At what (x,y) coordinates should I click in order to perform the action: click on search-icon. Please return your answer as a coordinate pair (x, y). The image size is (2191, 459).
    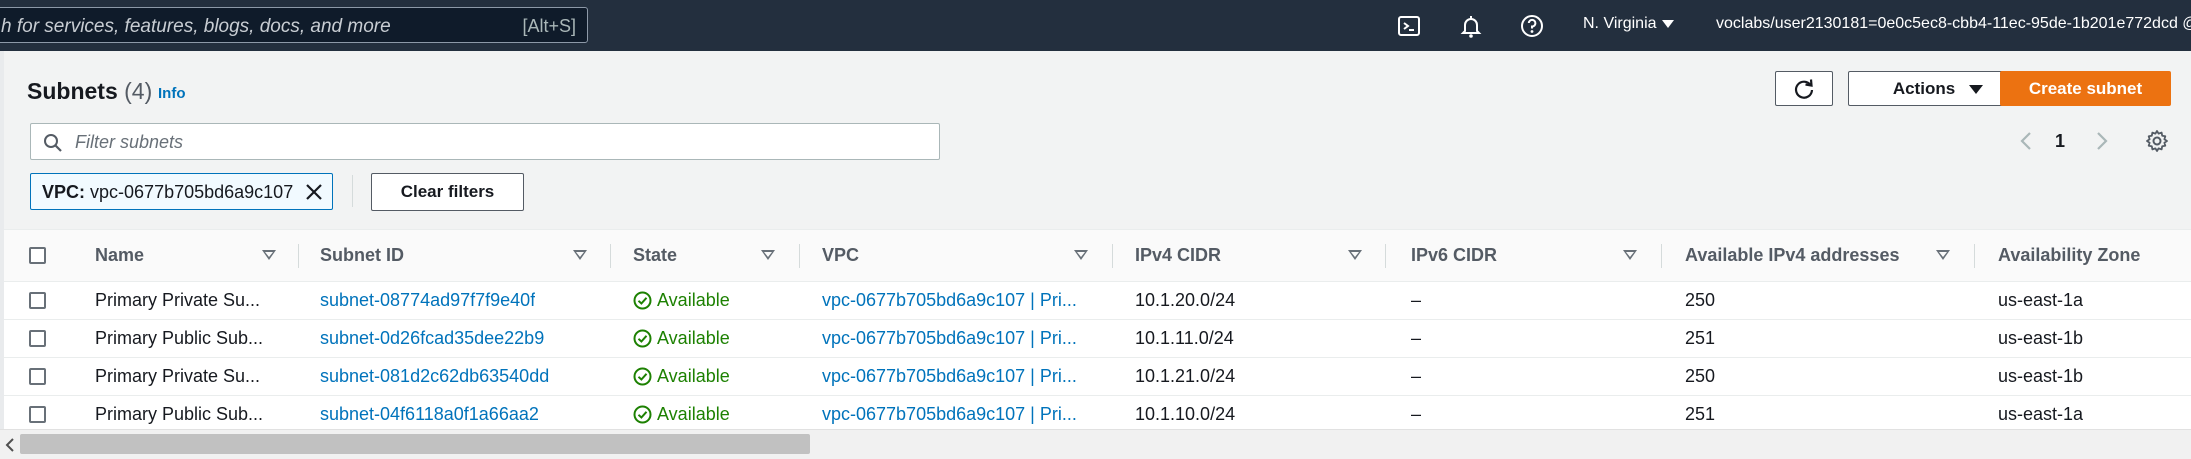
    Looking at the image, I should click on (53, 143).